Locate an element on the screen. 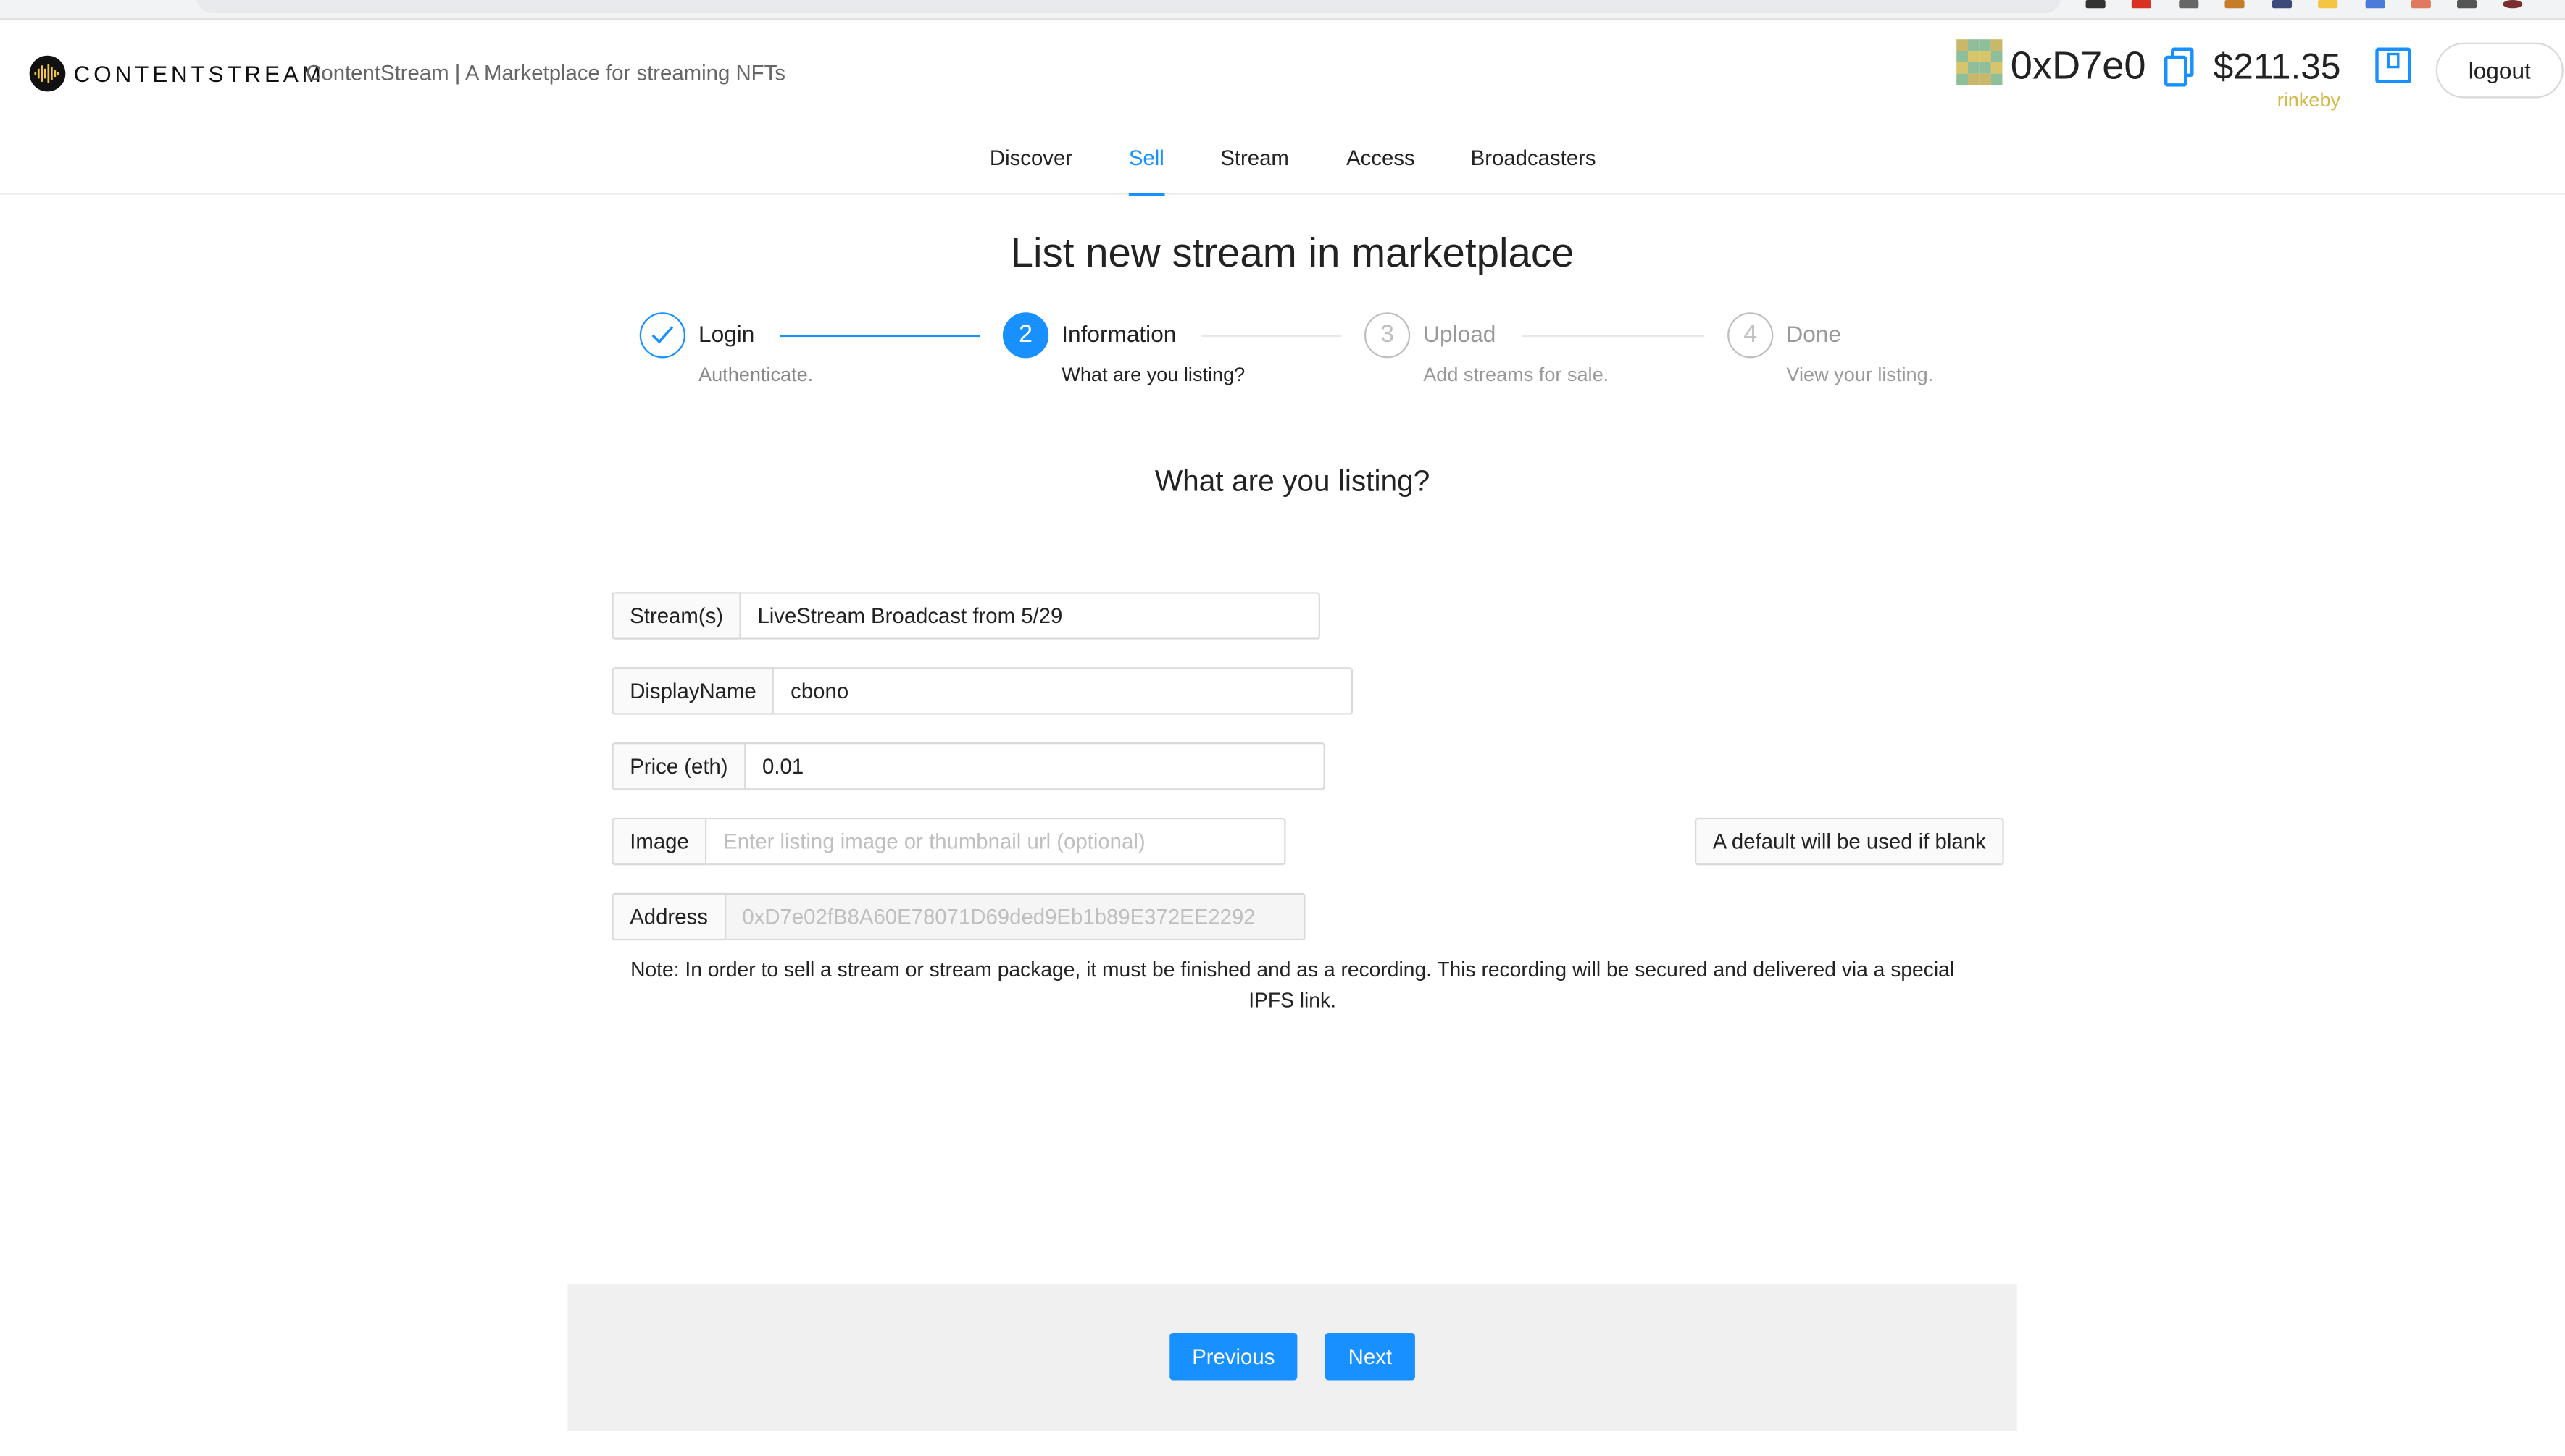  section-title: What are you listing? is located at coordinates (1292, 481).